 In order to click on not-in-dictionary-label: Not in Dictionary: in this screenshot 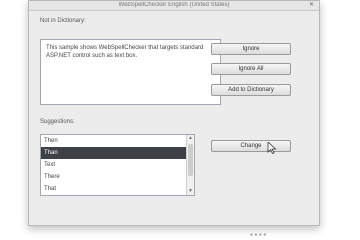, I will do `click(63, 21)`.